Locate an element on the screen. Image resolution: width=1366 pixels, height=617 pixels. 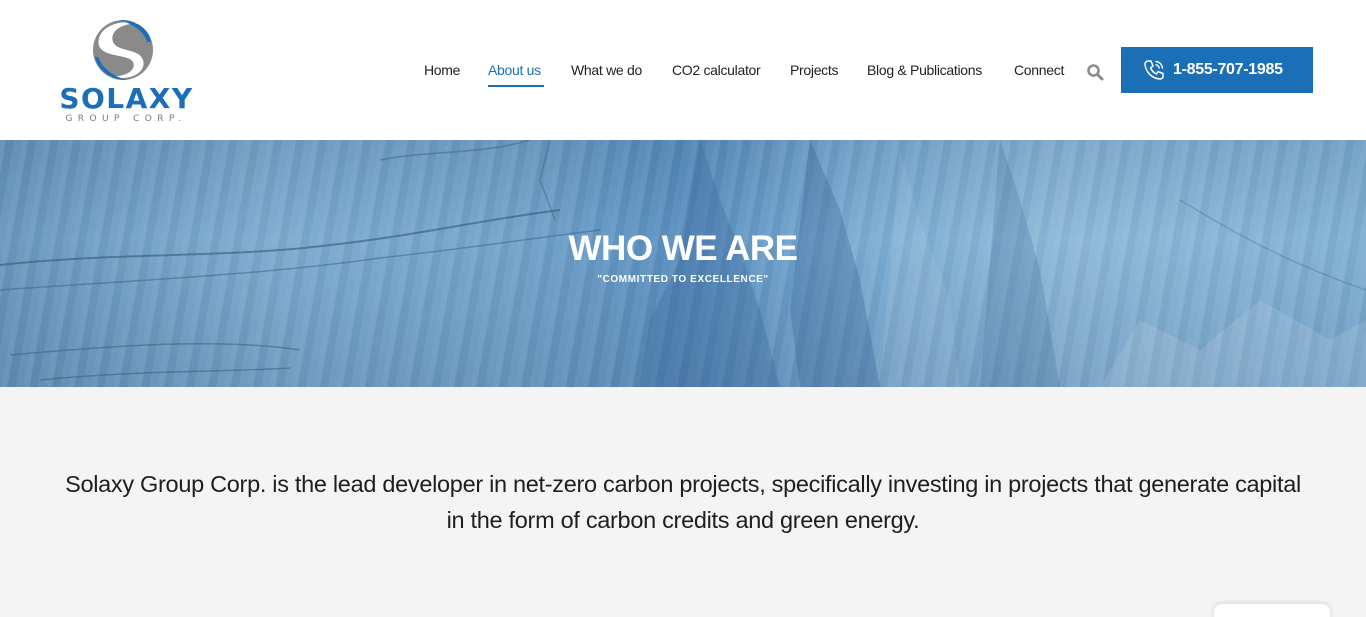
logo-subtitle: GROUP CORP. is located at coordinates (126, 119).